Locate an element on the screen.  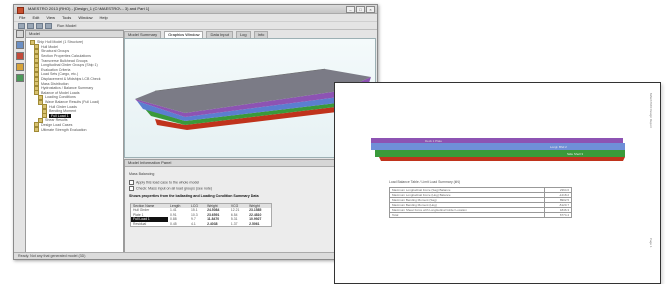
cell-length: 0.45 is located at coordinates (173, 223).